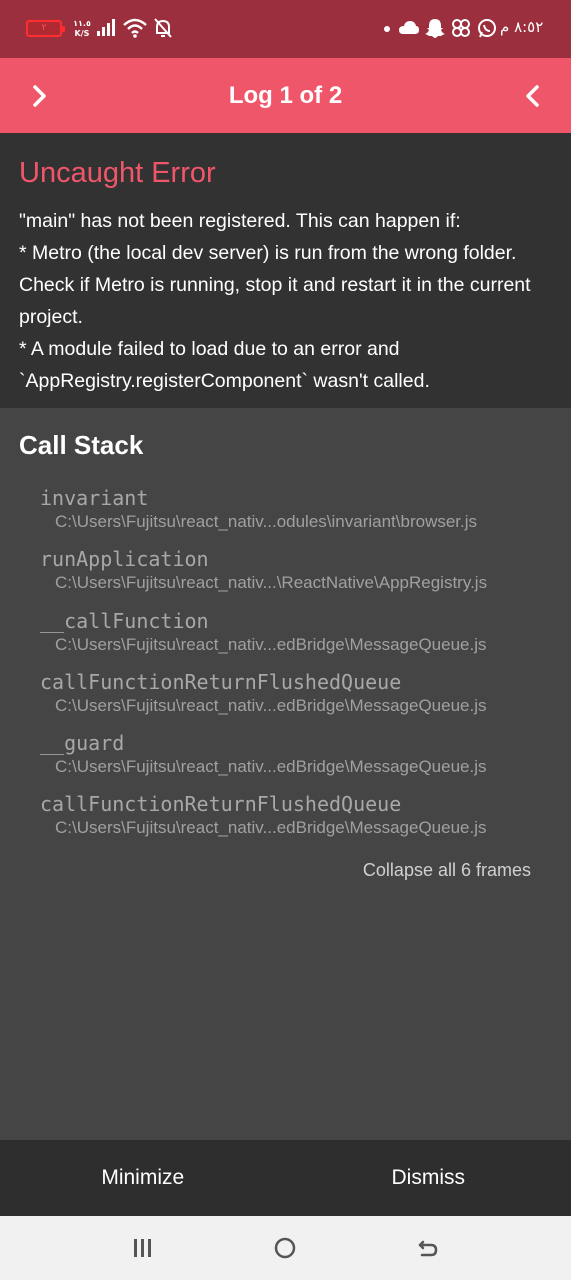 Image resolution: width=571 pixels, height=1280 pixels. I want to click on log-header: Log 1 of 2, so click(285, 95).